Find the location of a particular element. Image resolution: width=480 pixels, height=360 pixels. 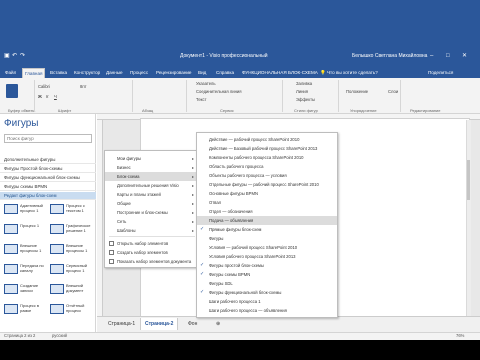

tab-4: Данные is located at coordinates (114, 73).